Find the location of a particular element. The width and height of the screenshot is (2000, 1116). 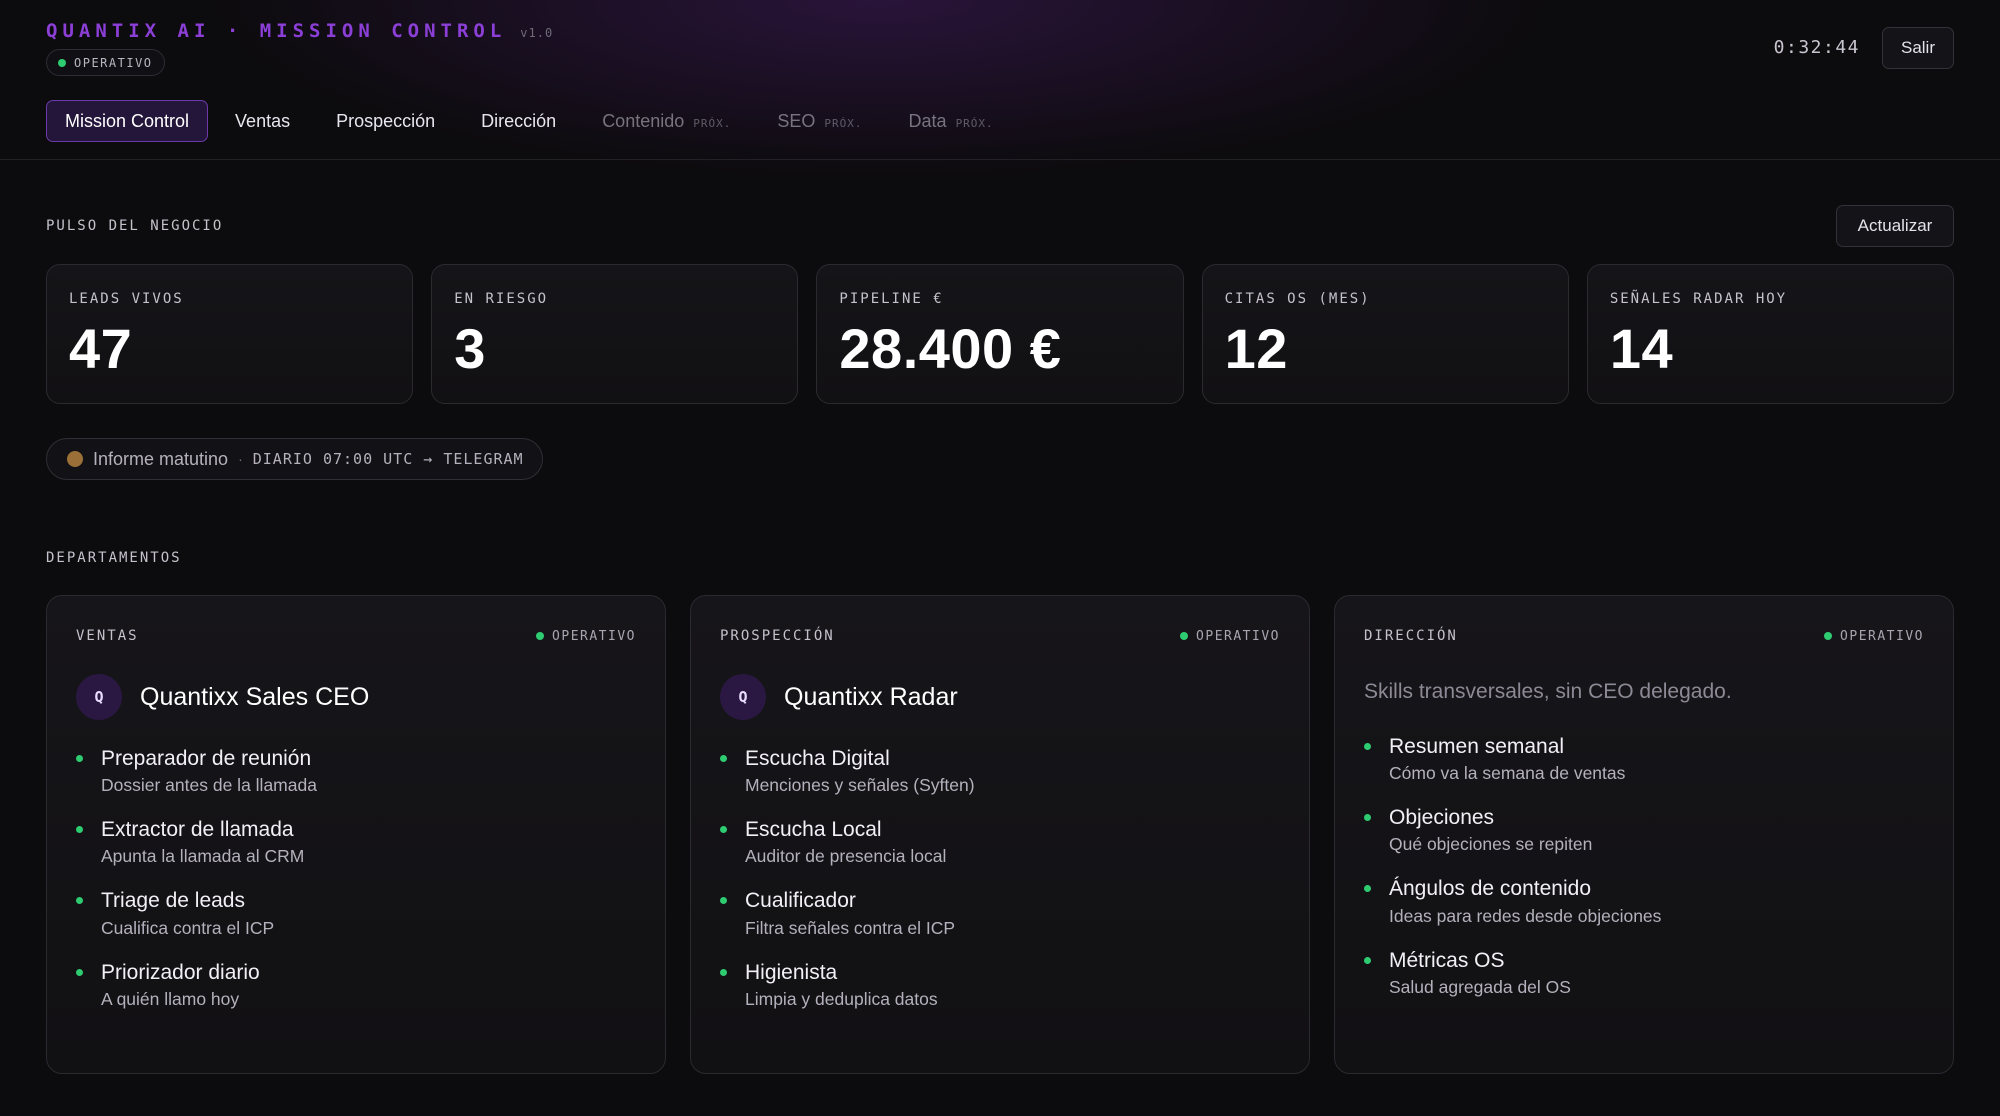

dept-name: PROSPECCIÓN is located at coordinates (777, 636).